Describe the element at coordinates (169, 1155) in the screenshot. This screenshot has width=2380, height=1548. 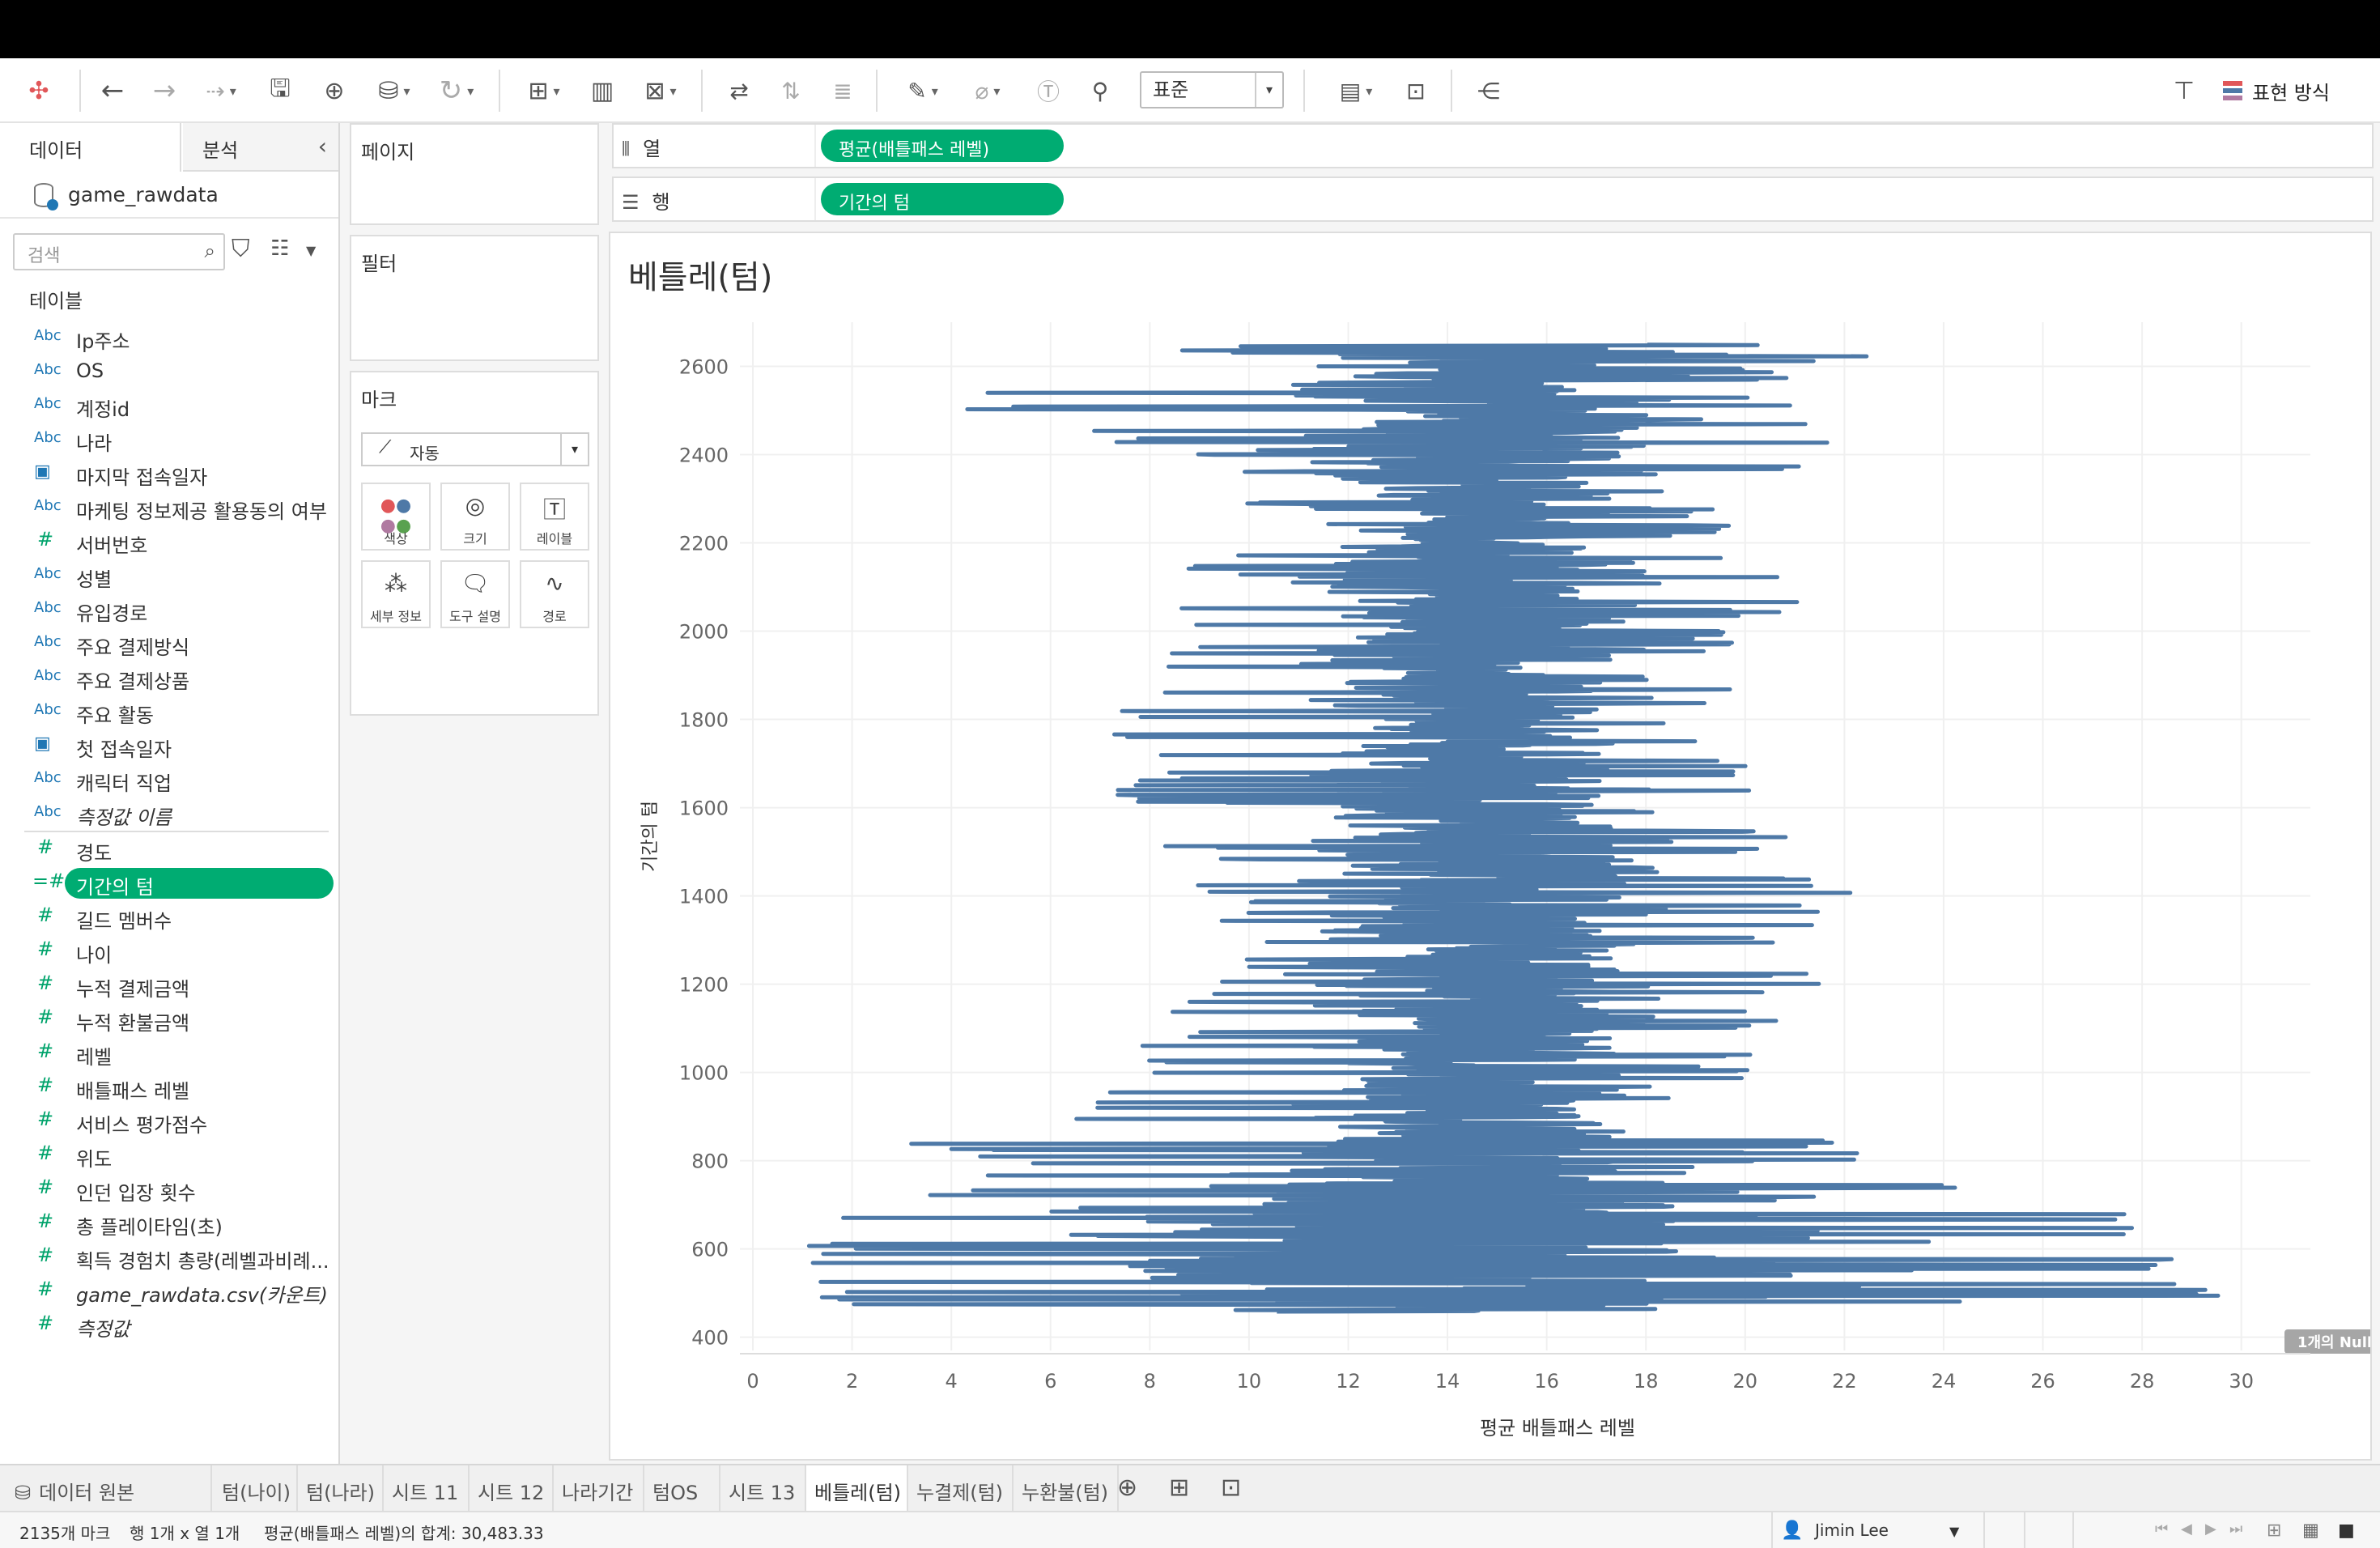
I see `field-item: # 위도` at that location.